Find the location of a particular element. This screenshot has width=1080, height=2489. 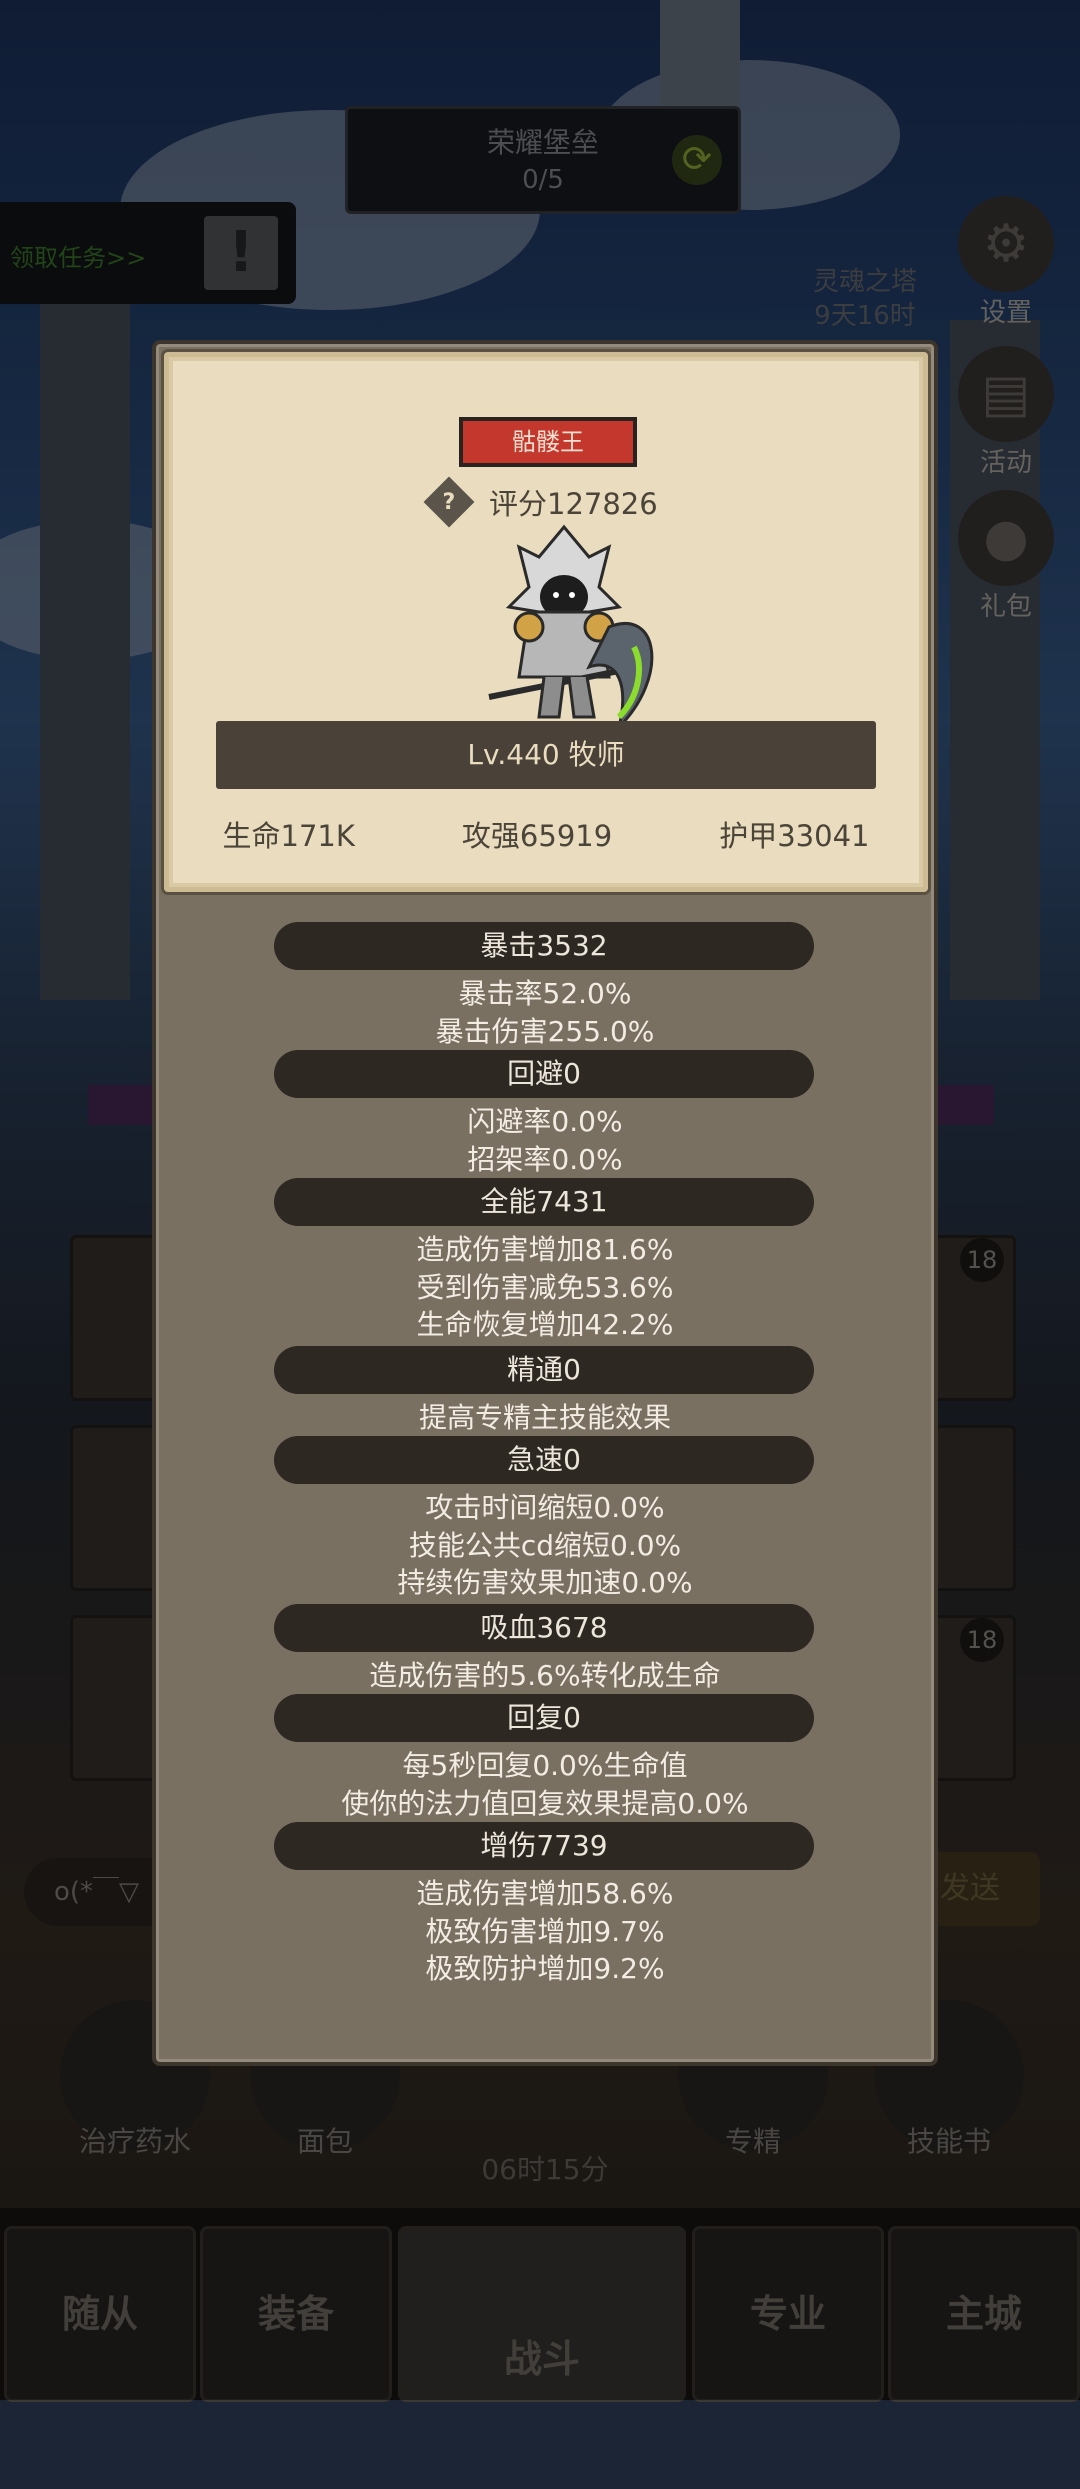

hero-name-badge: 骷髅王 is located at coordinates (548, 442).